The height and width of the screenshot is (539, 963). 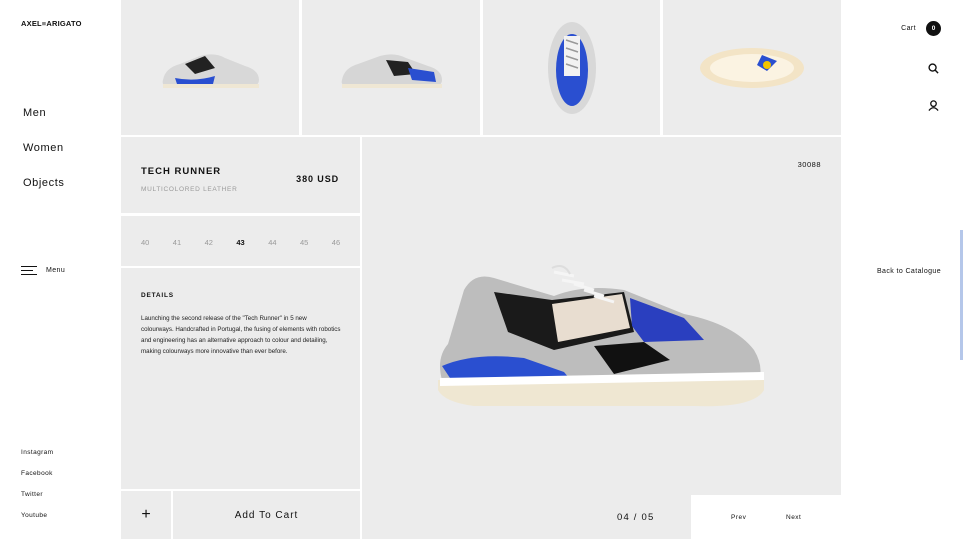 I want to click on cart-label: Cart, so click(x=908, y=28).